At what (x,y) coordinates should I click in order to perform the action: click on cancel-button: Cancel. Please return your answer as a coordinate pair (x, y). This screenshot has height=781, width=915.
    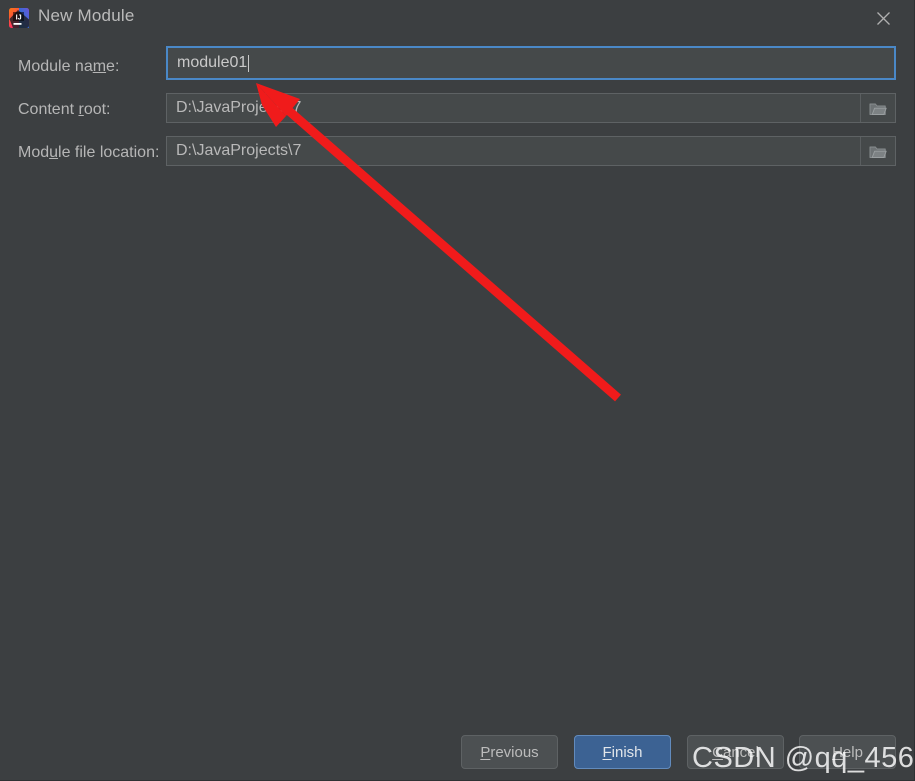
    Looking at the image, I should click on (735, 752).